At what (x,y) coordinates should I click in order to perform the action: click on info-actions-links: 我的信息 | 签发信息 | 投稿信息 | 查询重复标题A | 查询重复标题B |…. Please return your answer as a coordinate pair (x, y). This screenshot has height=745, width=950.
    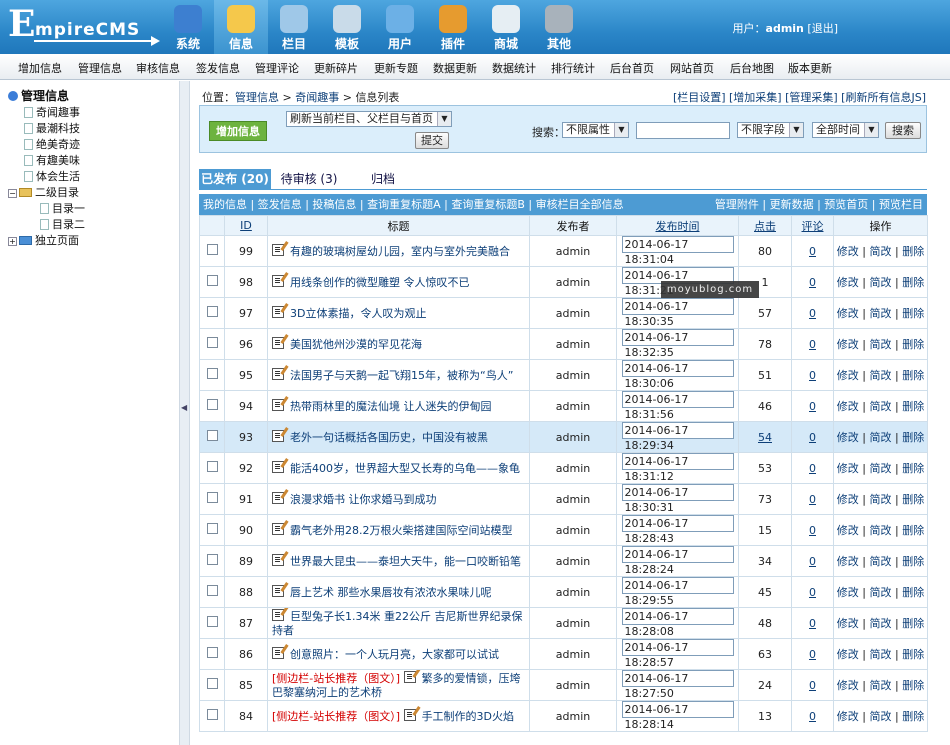
    Looking at the image, I should click on (413, 204).